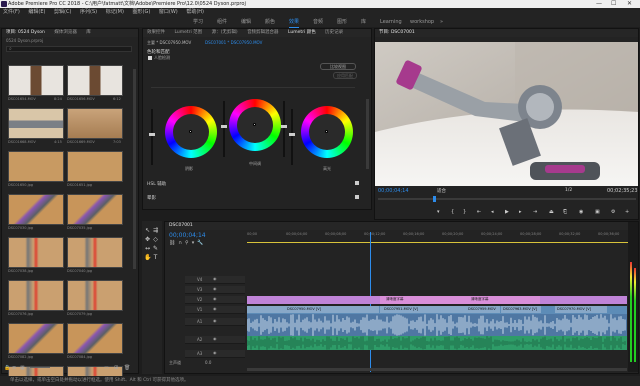  I want to click on v1-clip-2: DSC07951.MOV [V], so click(423, 309).